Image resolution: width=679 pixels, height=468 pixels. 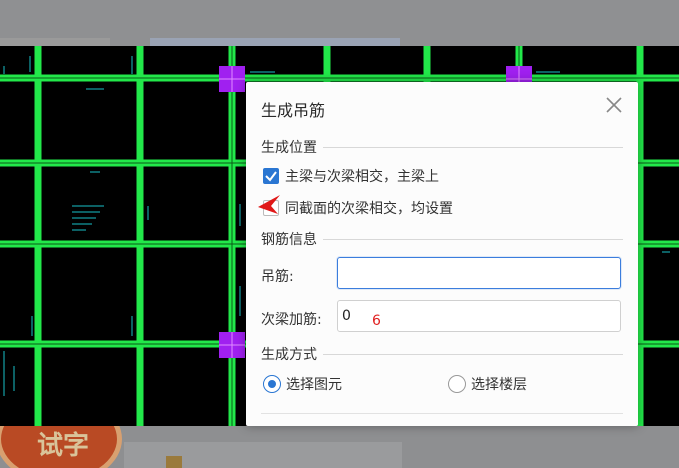 I want to click on section-method: 生成方式, so click(x=442, y=354).